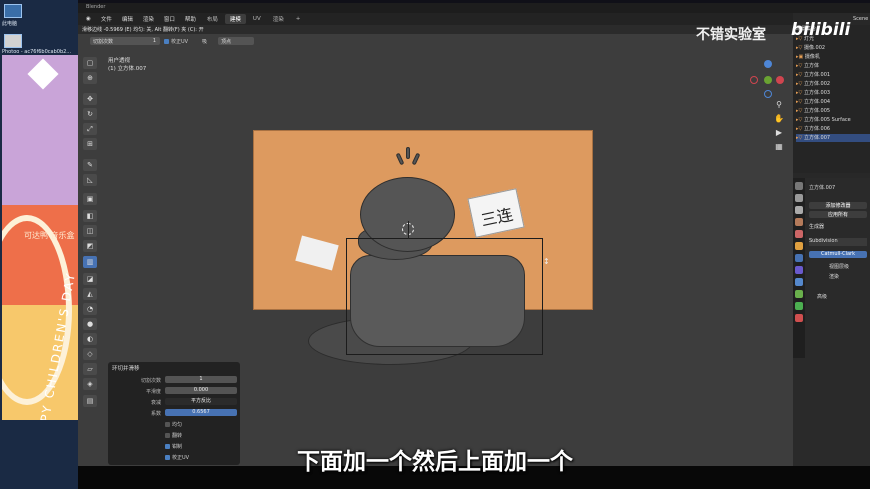 This screenshot has height=489, width=870. I want to click on outliner-item-label: 摄像.002, so click(814, 48).